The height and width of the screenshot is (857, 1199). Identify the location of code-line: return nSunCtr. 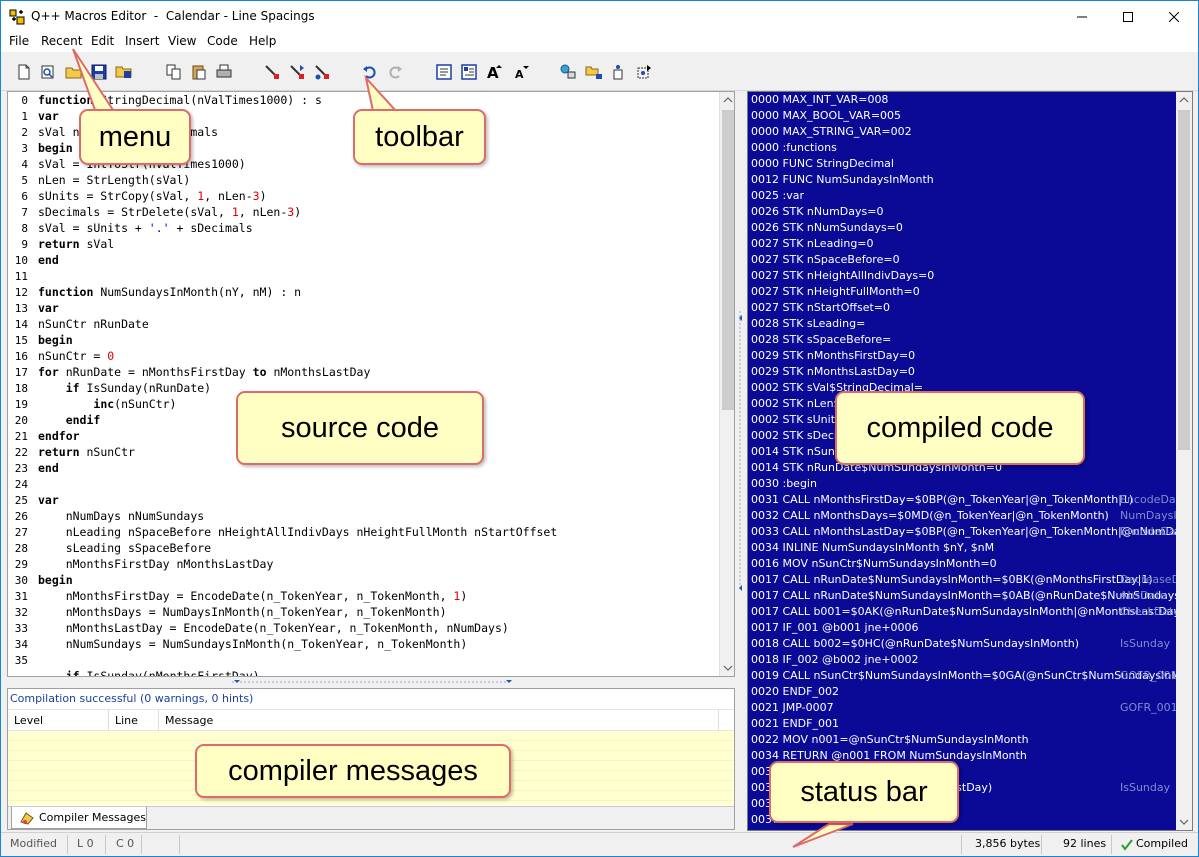
(86, 452).